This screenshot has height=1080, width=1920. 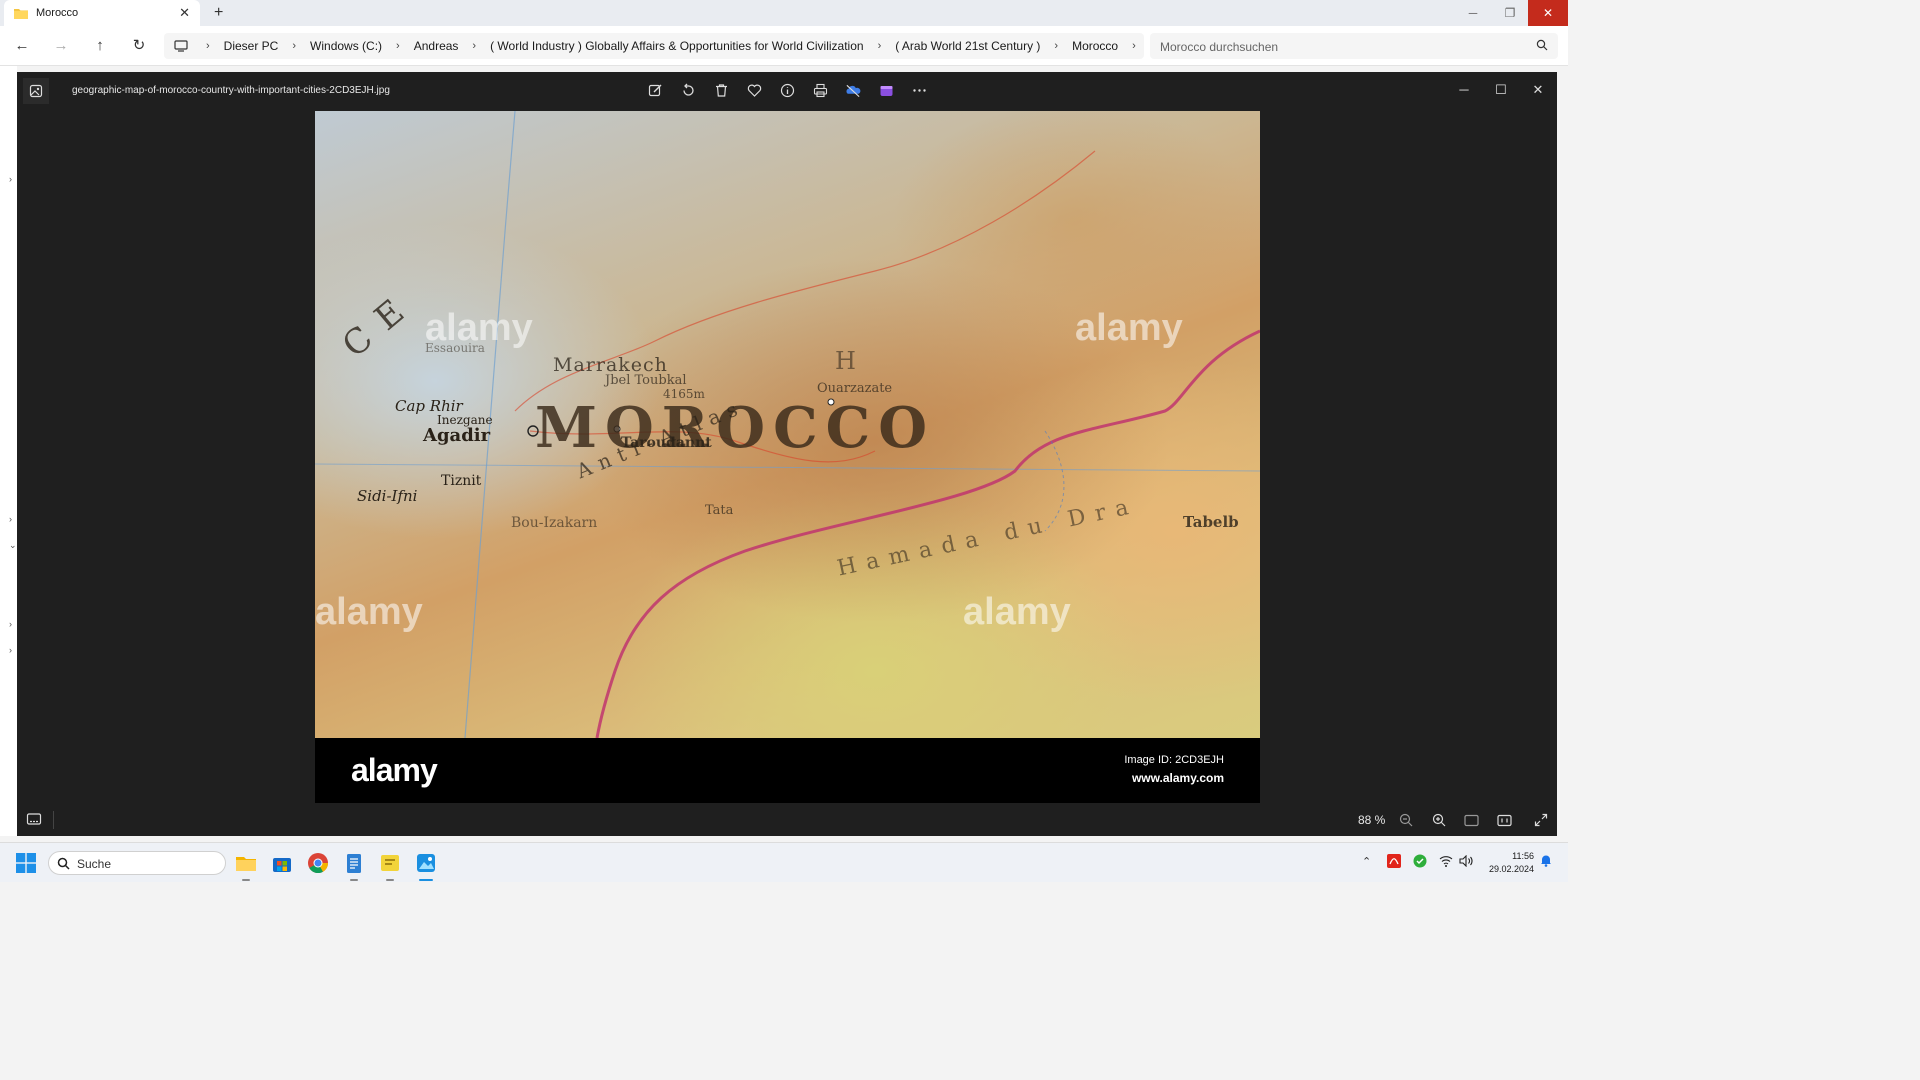 I want to click on close-tab-icon: ✕, so click(x=184, y=12).